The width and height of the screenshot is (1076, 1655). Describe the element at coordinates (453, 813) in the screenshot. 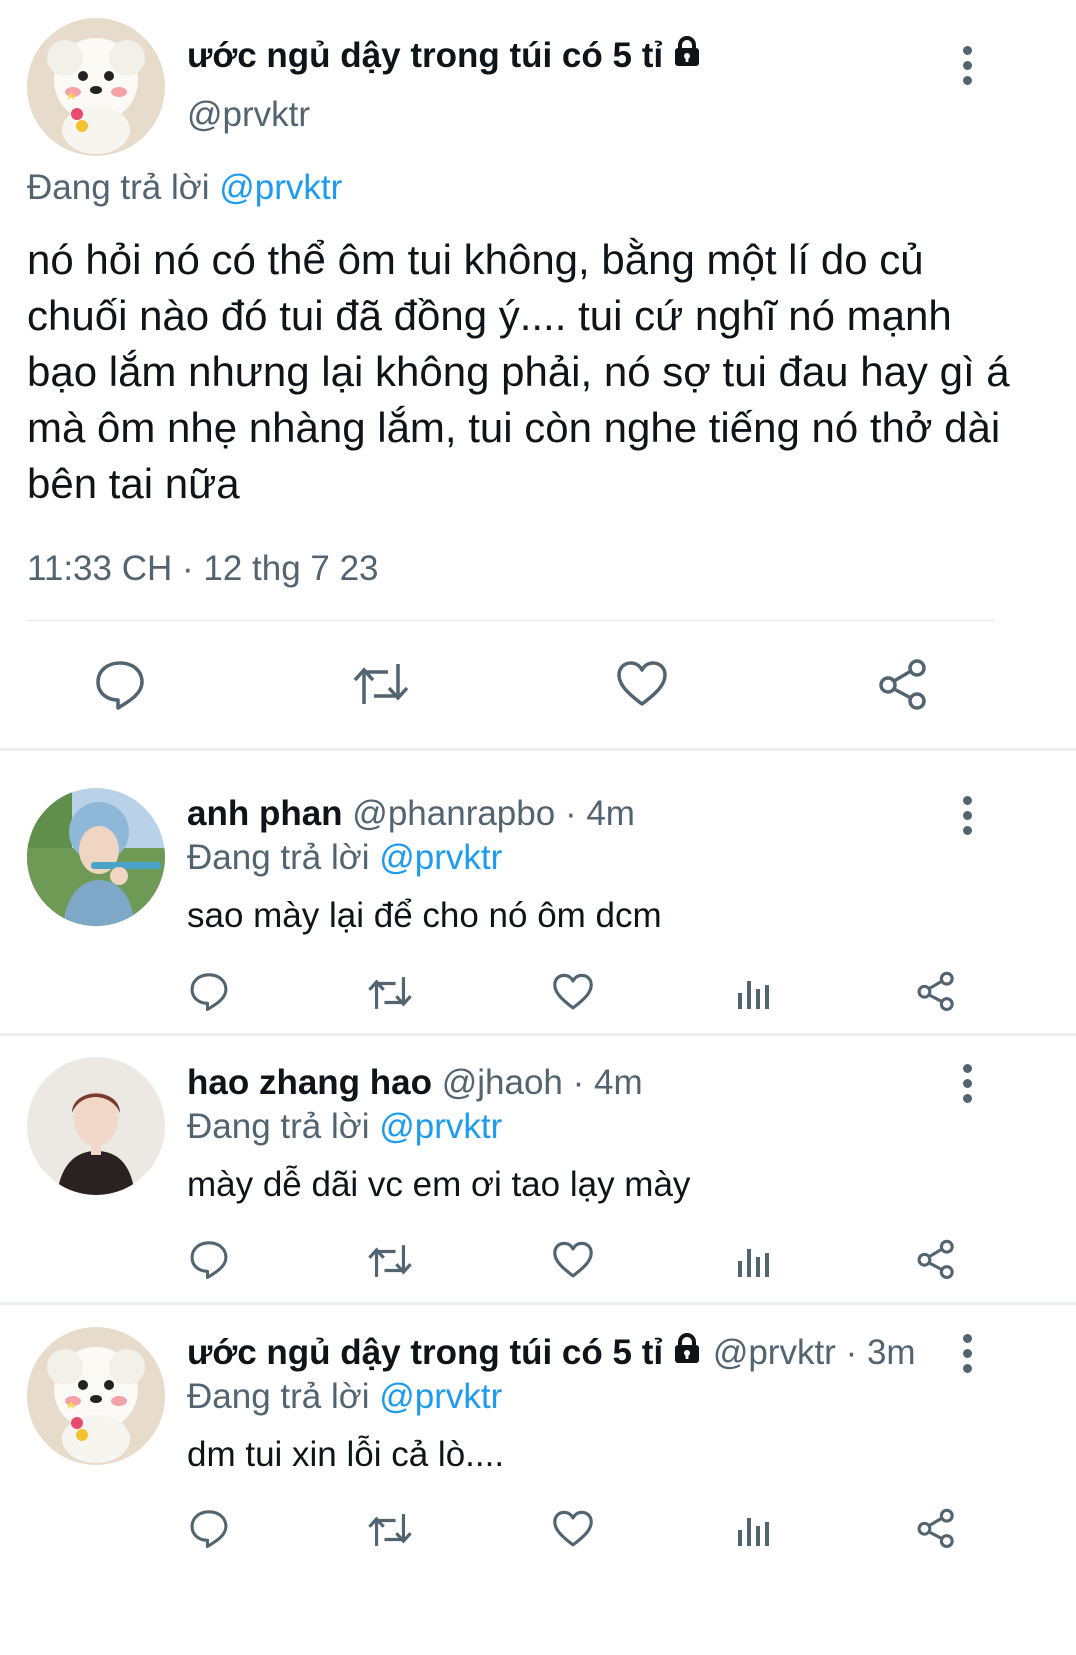

I see `handle: @phanrapbo` at that location.